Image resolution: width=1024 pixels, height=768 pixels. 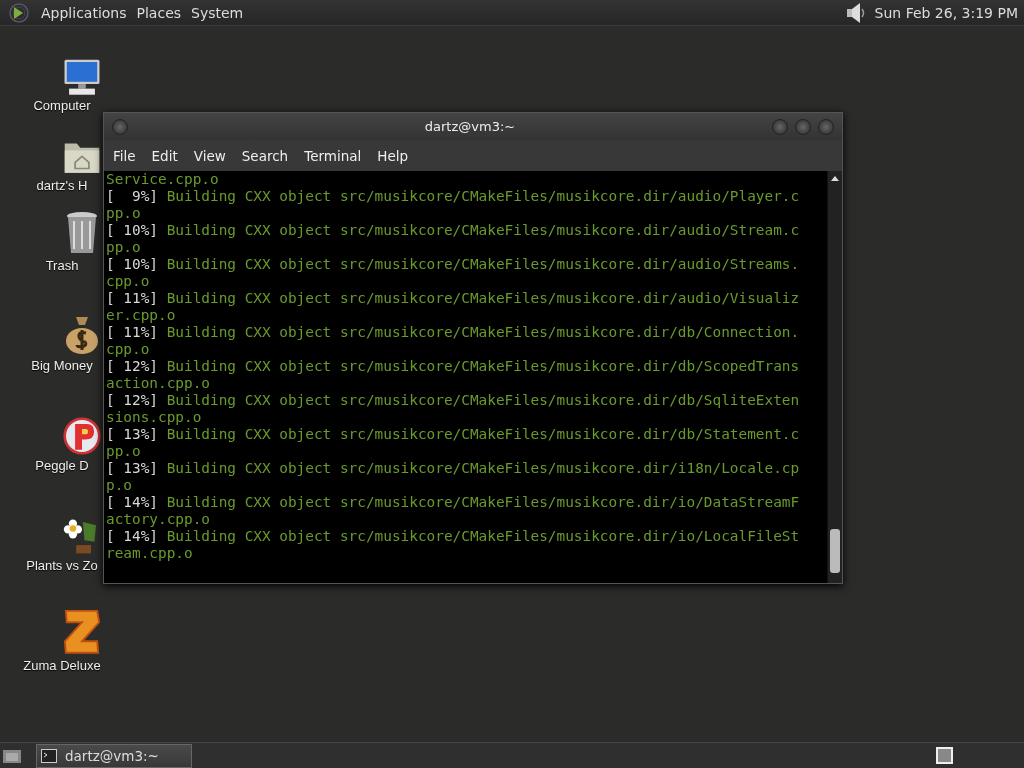 What do you see at coordinates (835, 551) in the screenshot?
I see `scrollbar-thumb` at bounding box center [835, 551].